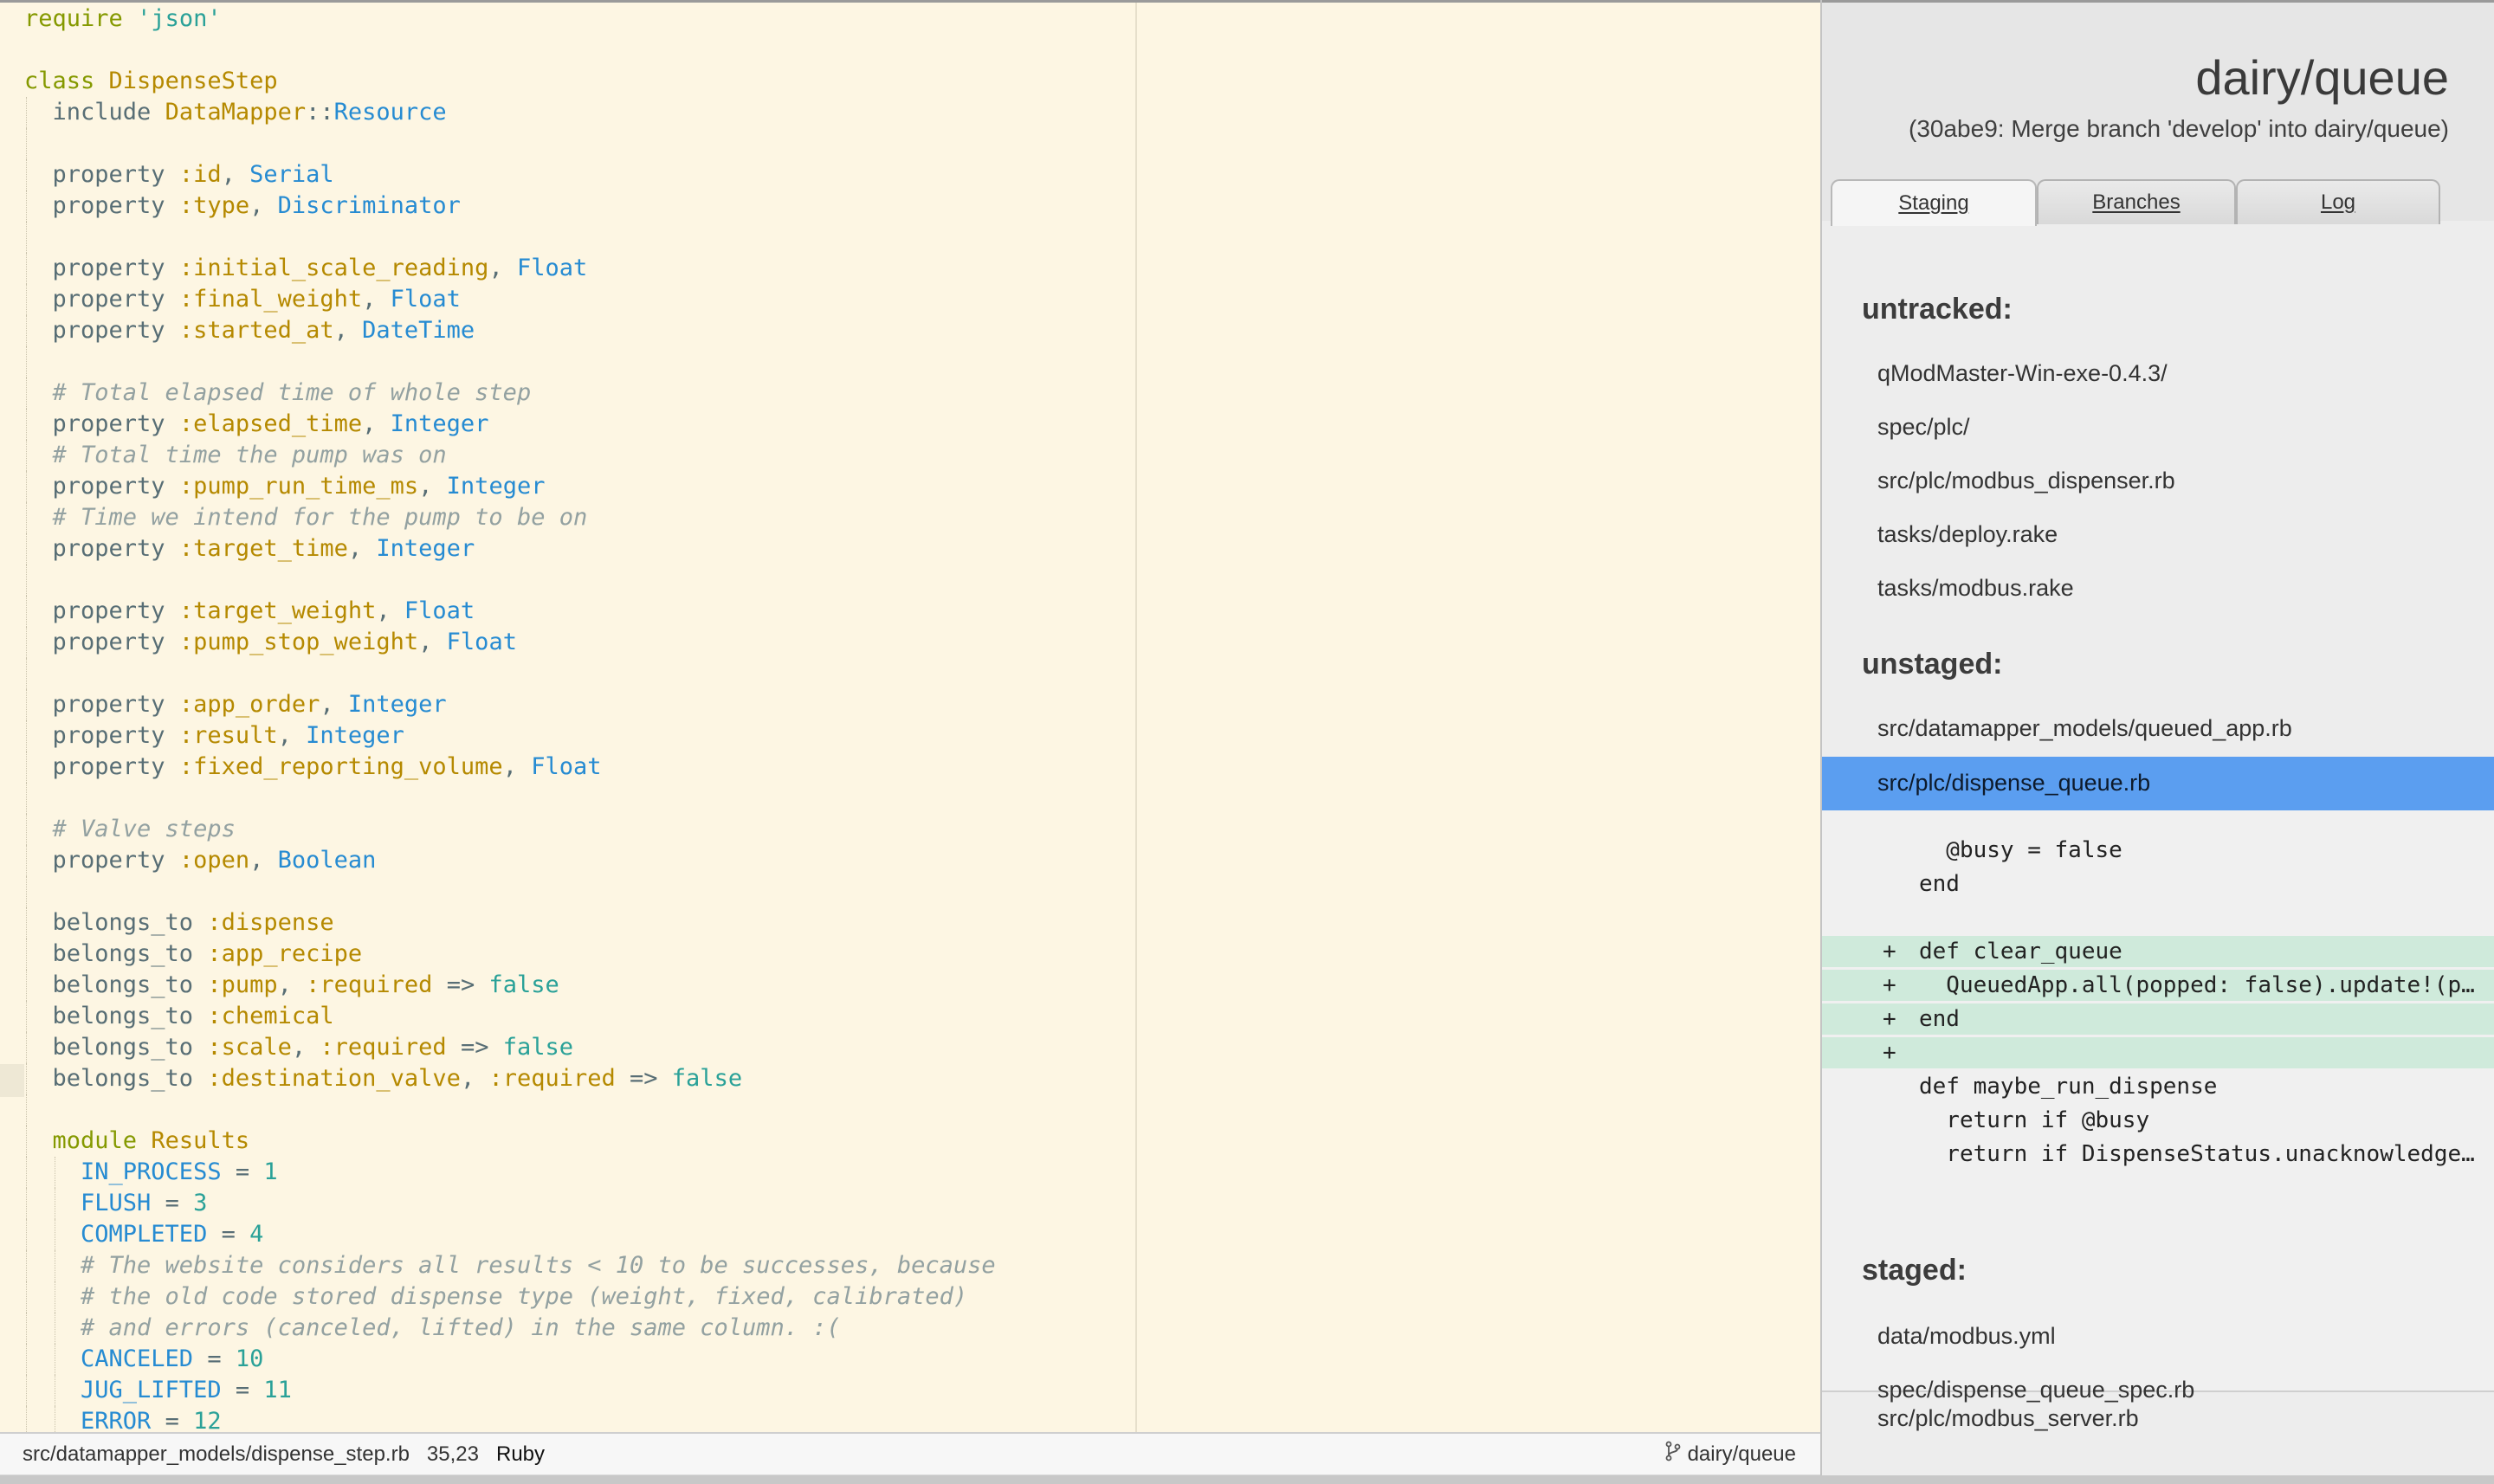  I want to click on tab-log: Log, so click(2338, 201).